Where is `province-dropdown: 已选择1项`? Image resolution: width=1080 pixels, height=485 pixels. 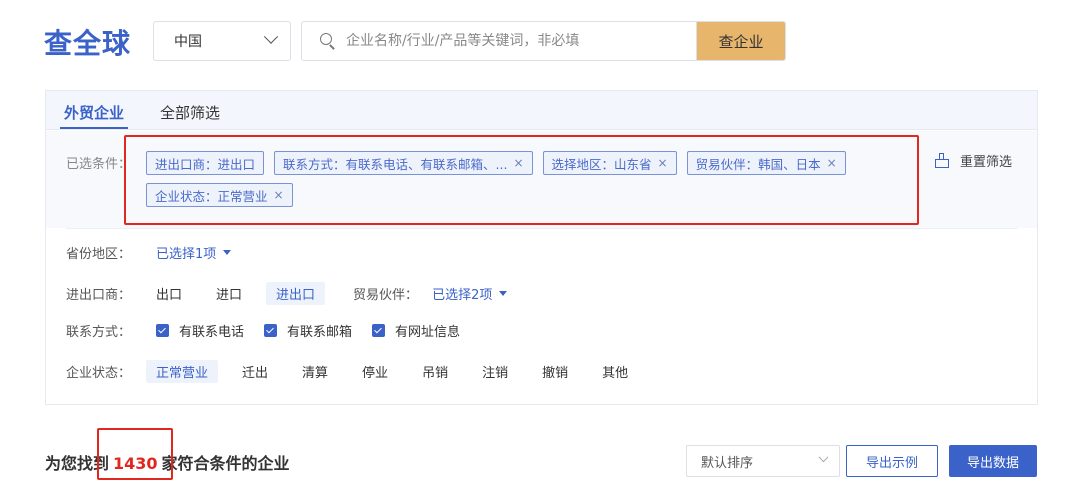 province-dropdown: 已选择1项 is located at coordinates (194, 252).